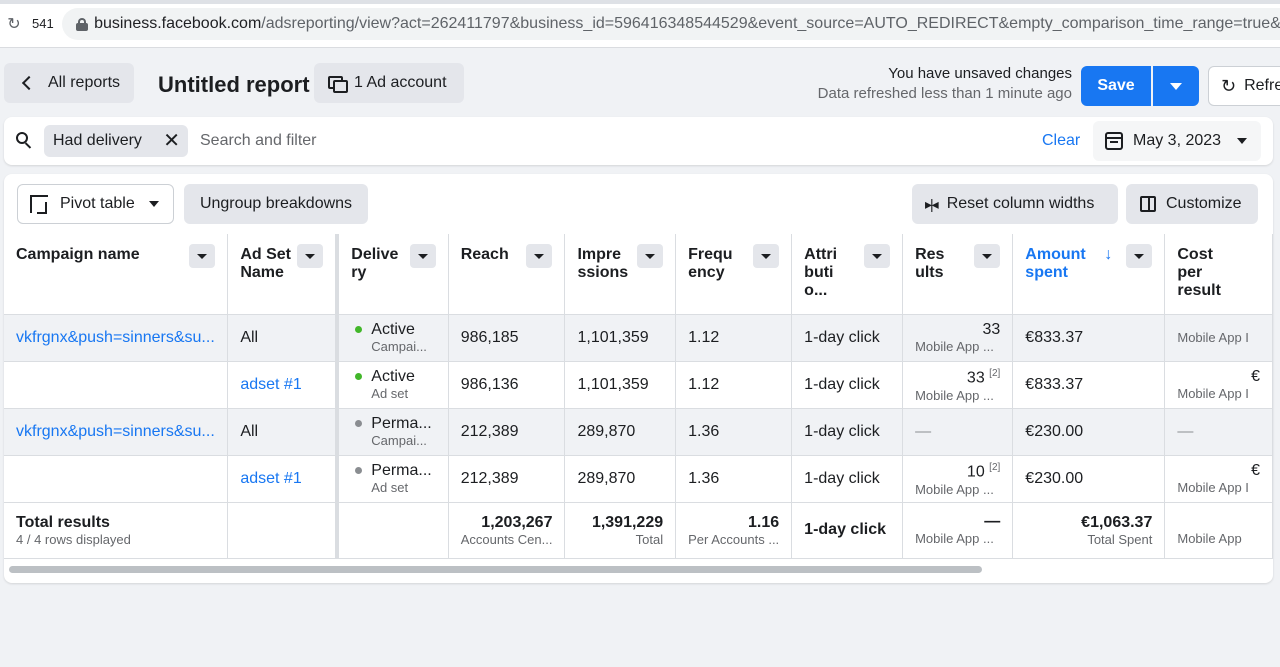 Image resolution: width=1280 pixels, height=667 pixels. Describe the element at coordinates (283, 274) in the screenshot. I see `column-header-ad-set-name: Ad Set Name` at that location.